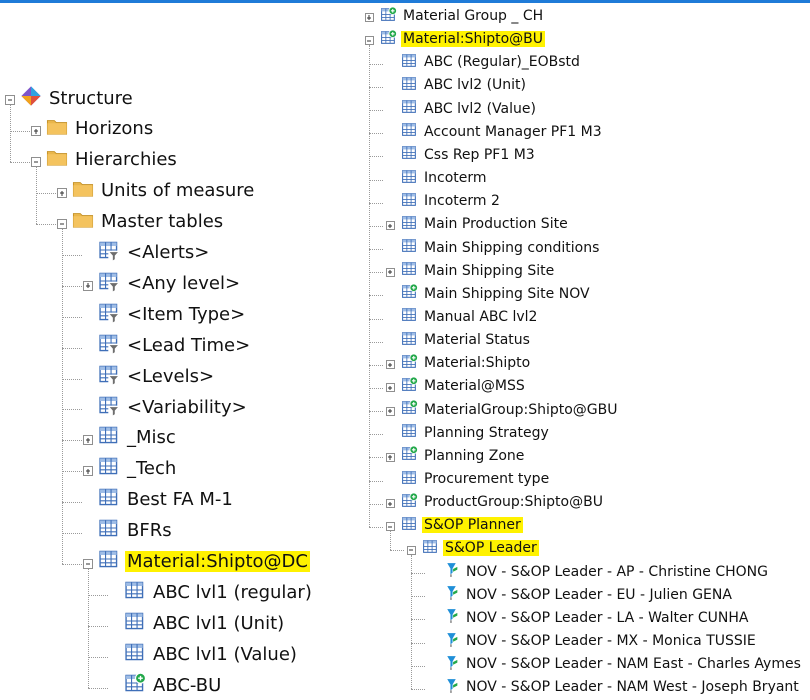 Image resolution: width=810 pixels, height=700 pixels. Describe the element at coordinates (474, 386) in the screenshot. I see `right-tree-item-label: Material@MSS` at that location.